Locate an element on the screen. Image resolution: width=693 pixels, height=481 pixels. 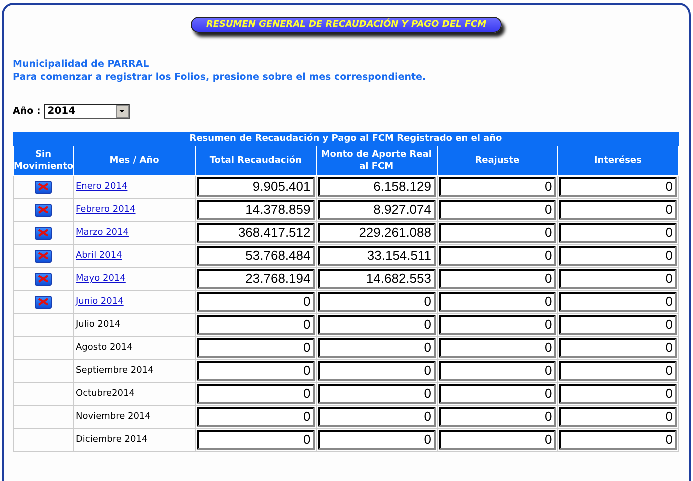
amount-field: 8.927.074 is located at coordinates (377, 210).